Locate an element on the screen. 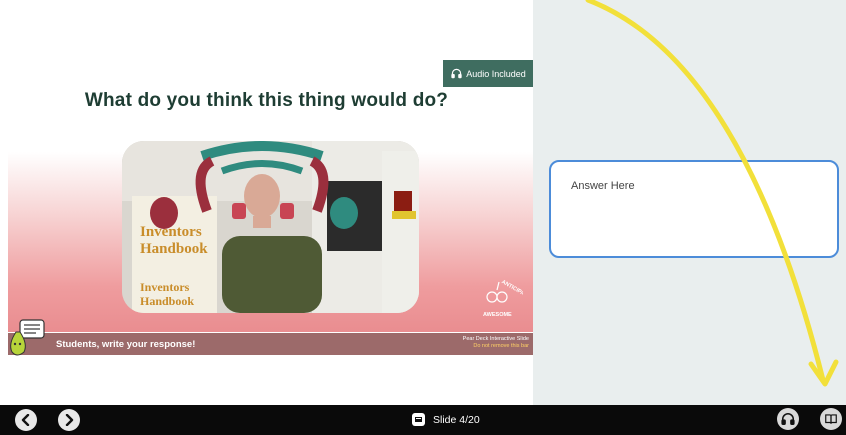  next-slide-button is located at coordinates (69, 420).